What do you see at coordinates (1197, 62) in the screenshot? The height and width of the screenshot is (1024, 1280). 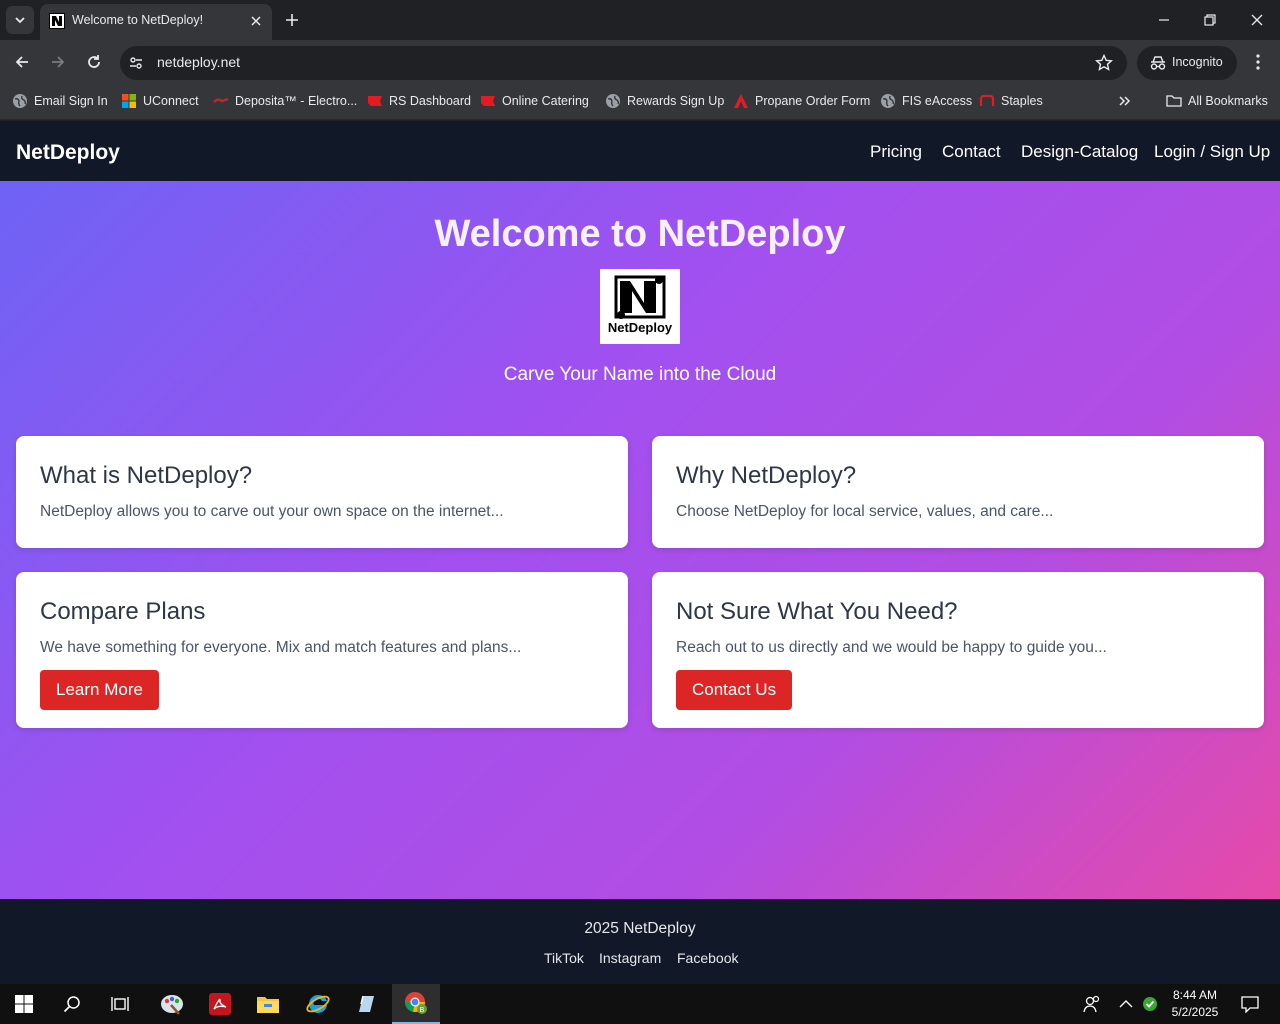 I see `incognito-label: Incognito` at bounding box center [1197, 62].